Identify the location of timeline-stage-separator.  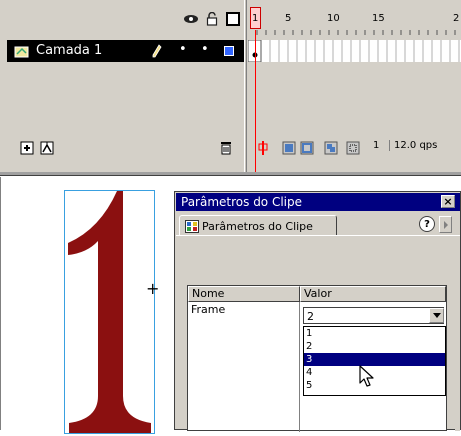
(230, 174).